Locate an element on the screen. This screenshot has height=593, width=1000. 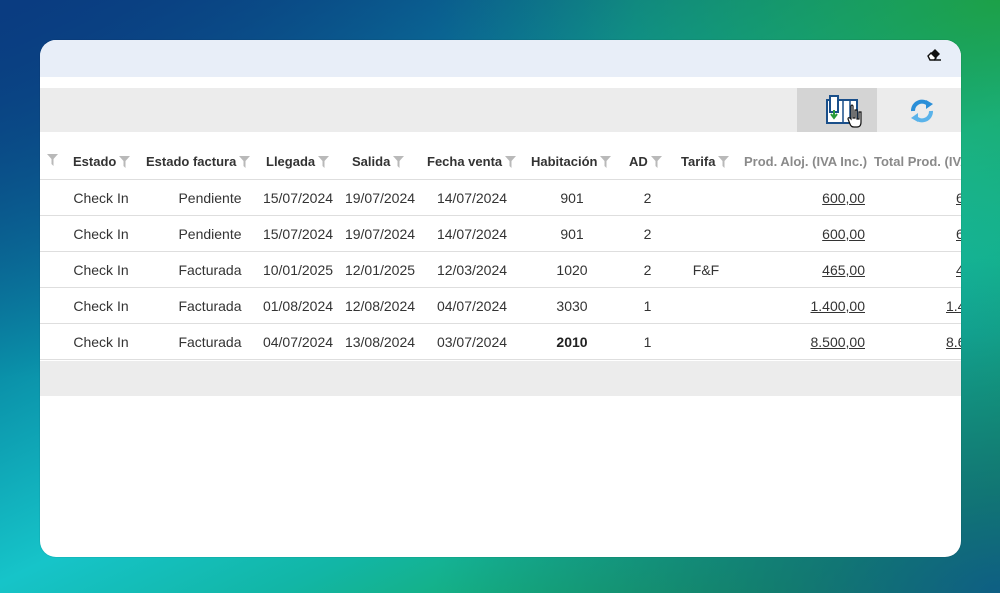
cell-habitacion: 1020 is located at coordinates (572, 270).